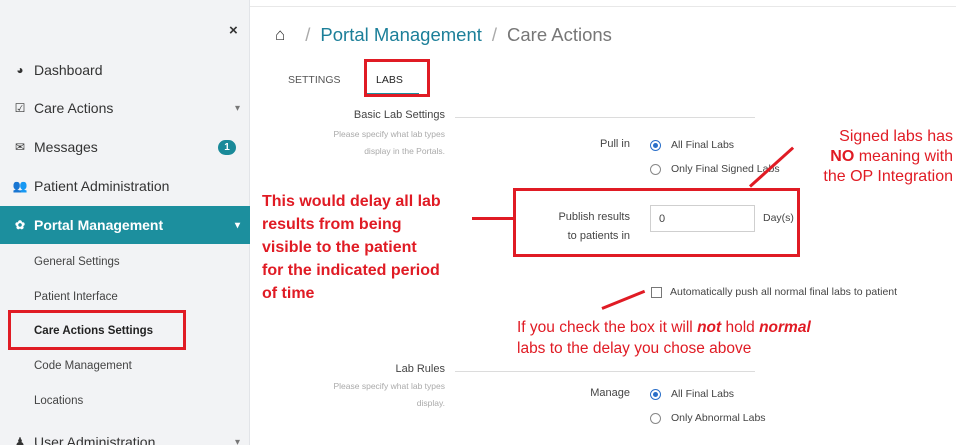 This screenshot has width=956, height=445. I want to click on sidebar-item-dashboard: ◕ Dashboard, so click(125, 70).